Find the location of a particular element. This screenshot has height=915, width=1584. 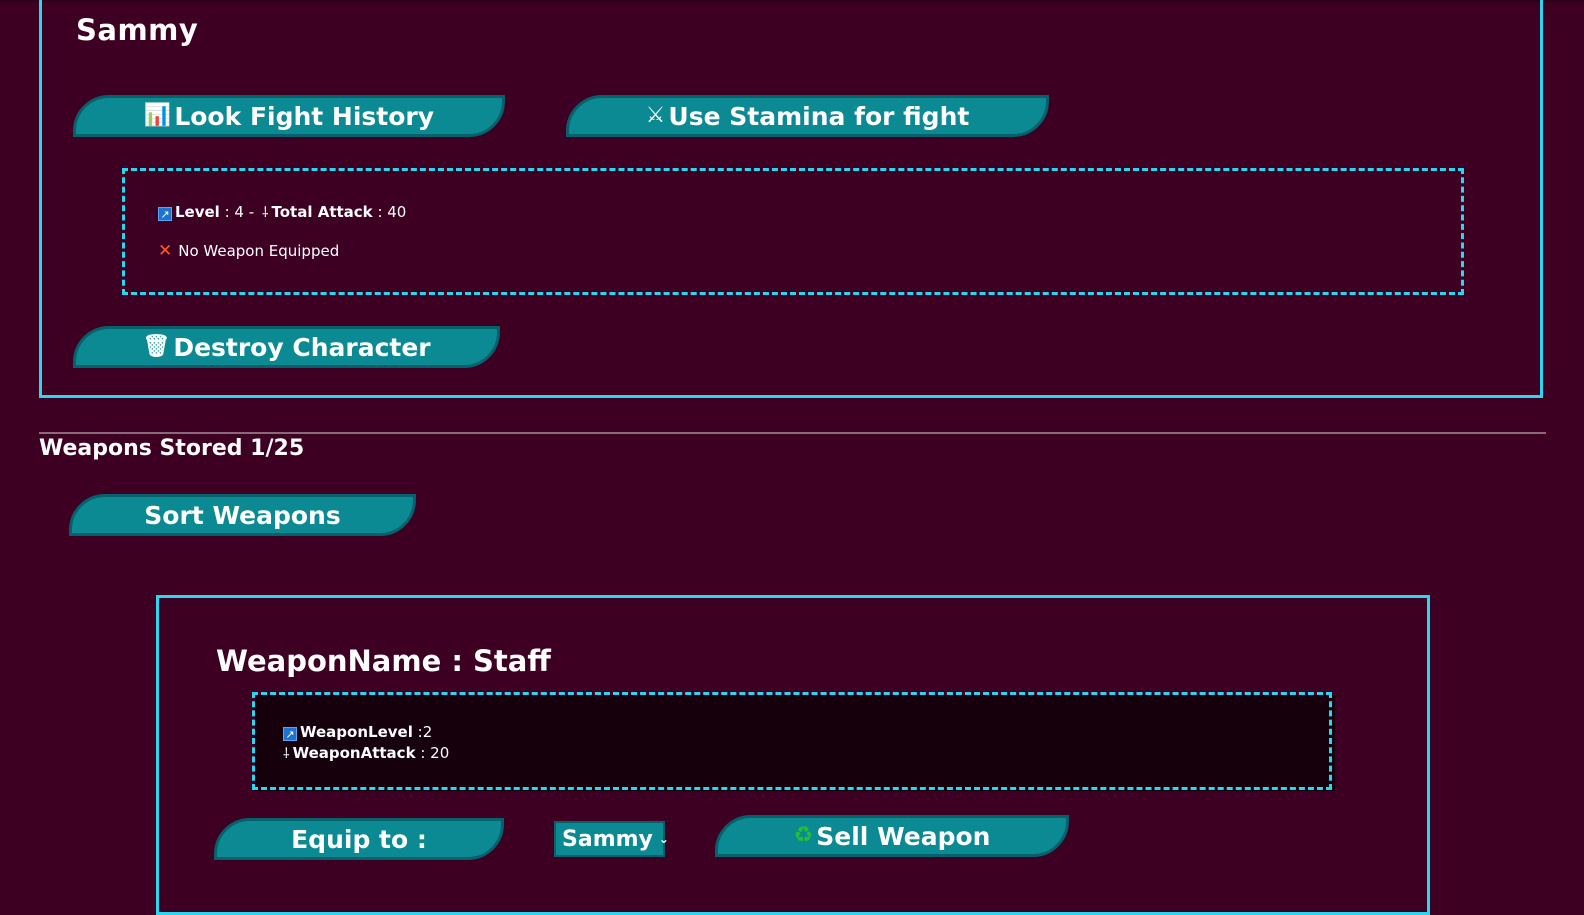

total-attack-label: Total Attack is located at coordinates (322, 212).